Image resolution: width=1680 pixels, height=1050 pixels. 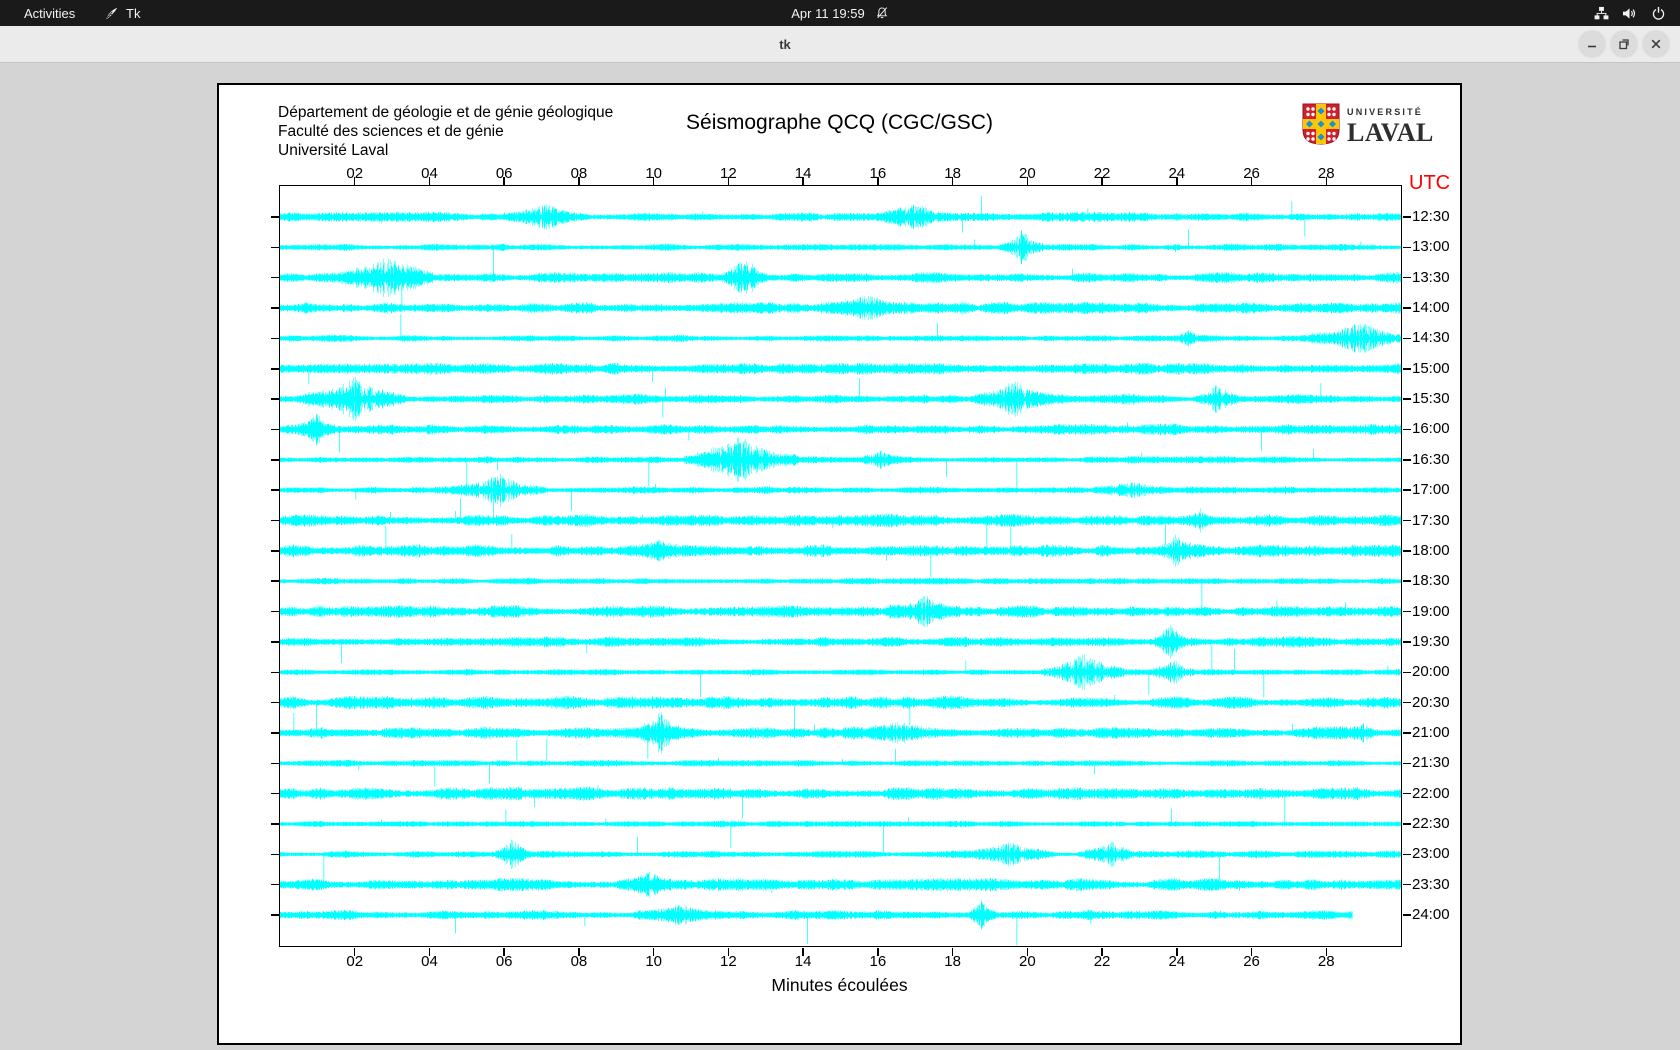 I want to click on y-tick-label-right: 22:30, so click(x=1431, y=823).